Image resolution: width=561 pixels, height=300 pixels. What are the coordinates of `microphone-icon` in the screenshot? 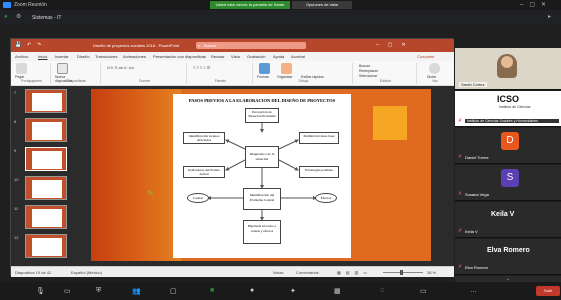 It's located at (434, 68).